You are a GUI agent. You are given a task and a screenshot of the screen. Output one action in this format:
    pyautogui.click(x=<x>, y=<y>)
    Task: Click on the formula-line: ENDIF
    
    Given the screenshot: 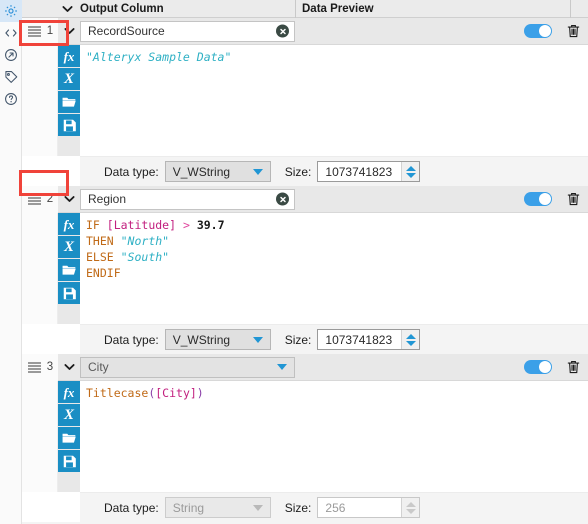 What is the action you would take?
    pyautogui.click(x=334, y=273)
    